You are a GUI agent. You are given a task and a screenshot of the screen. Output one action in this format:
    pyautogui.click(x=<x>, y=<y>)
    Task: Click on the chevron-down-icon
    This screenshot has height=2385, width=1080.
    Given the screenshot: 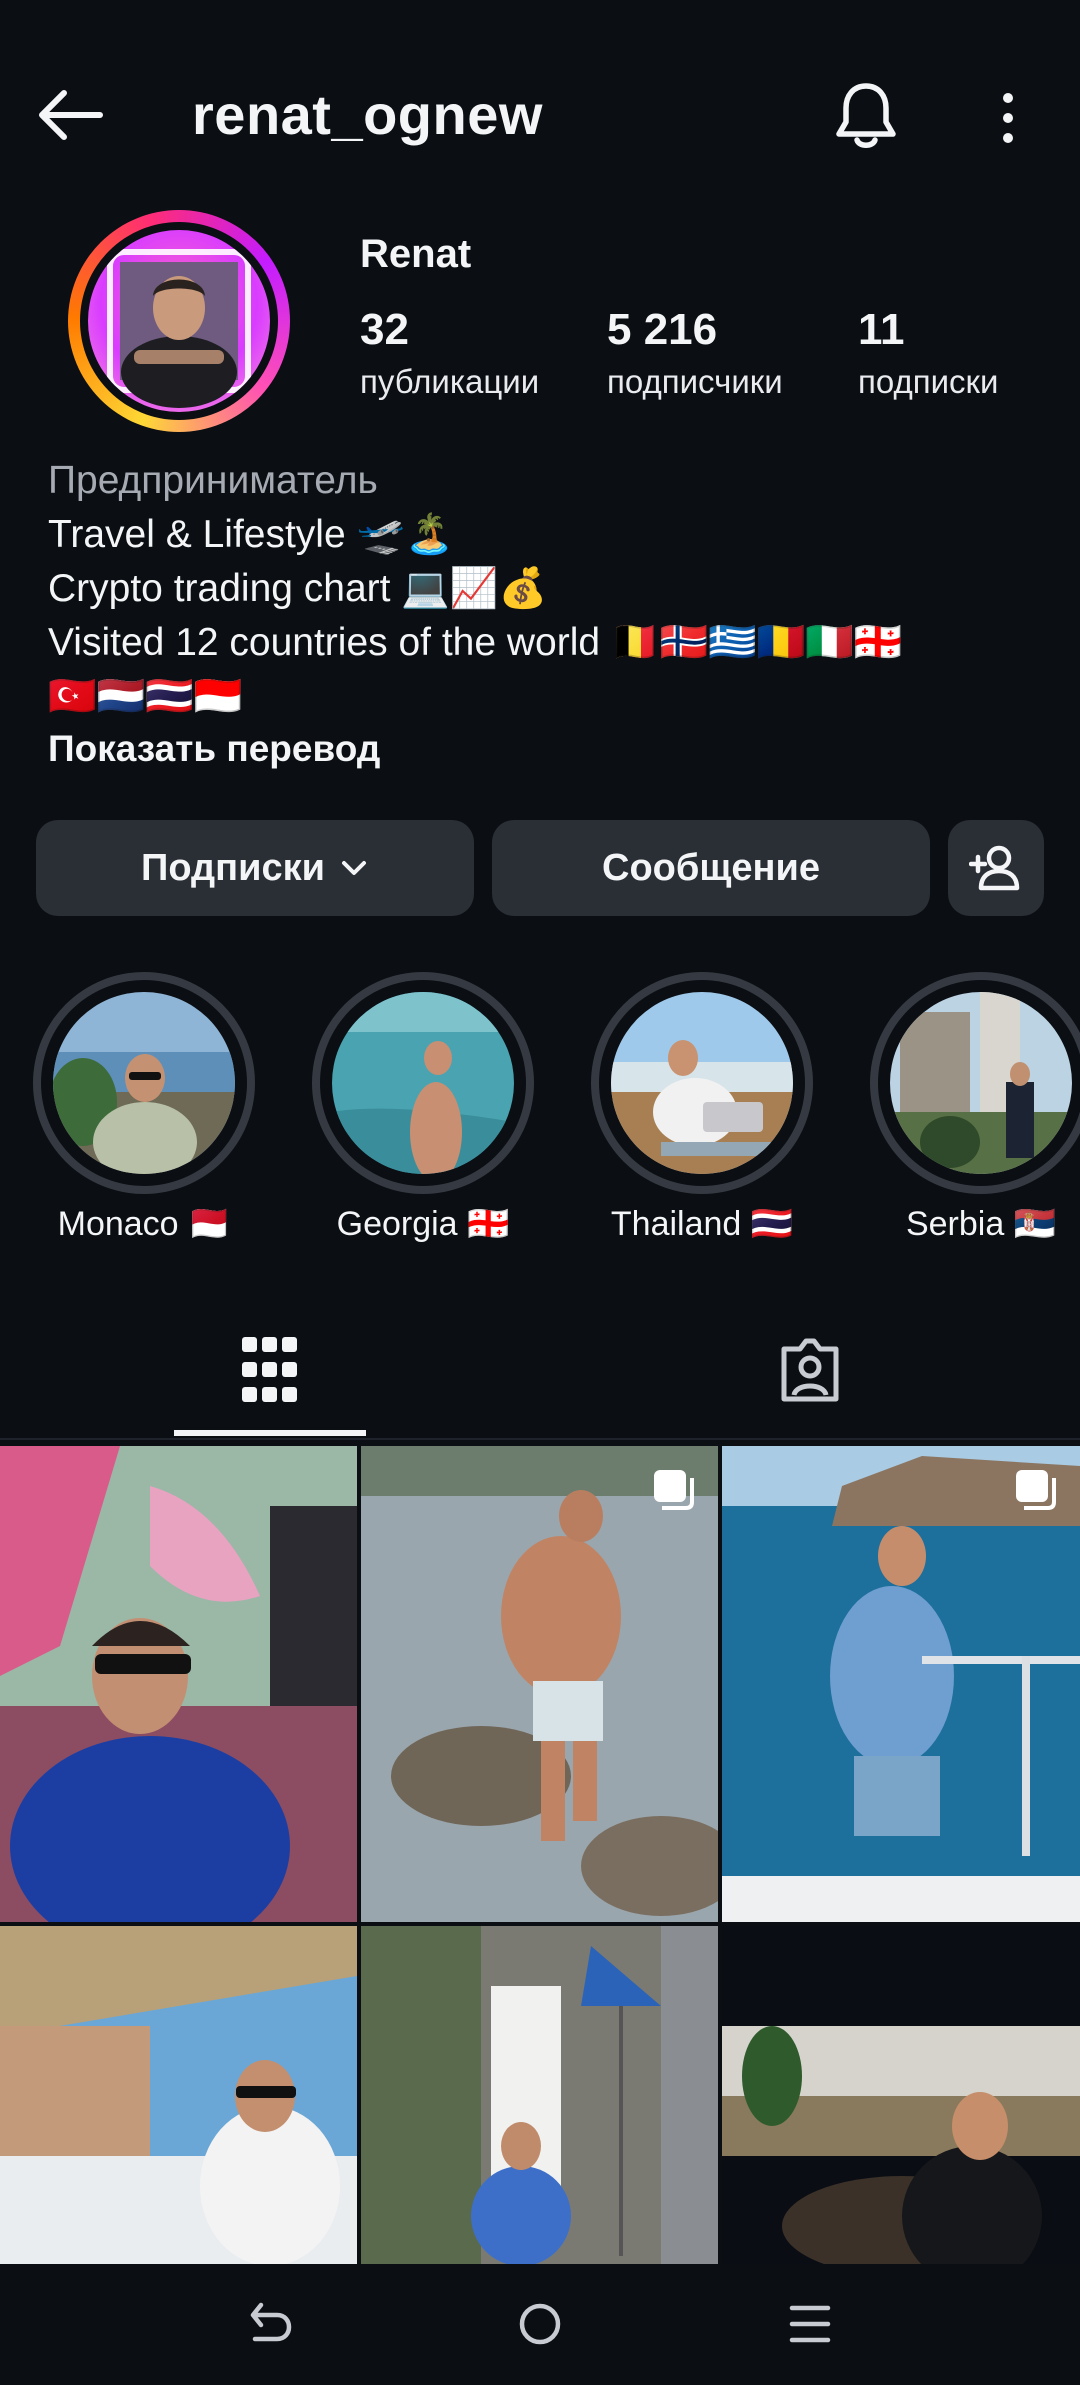 What is the action you would take?
    pyautogui.click(x=353, y=868)
    